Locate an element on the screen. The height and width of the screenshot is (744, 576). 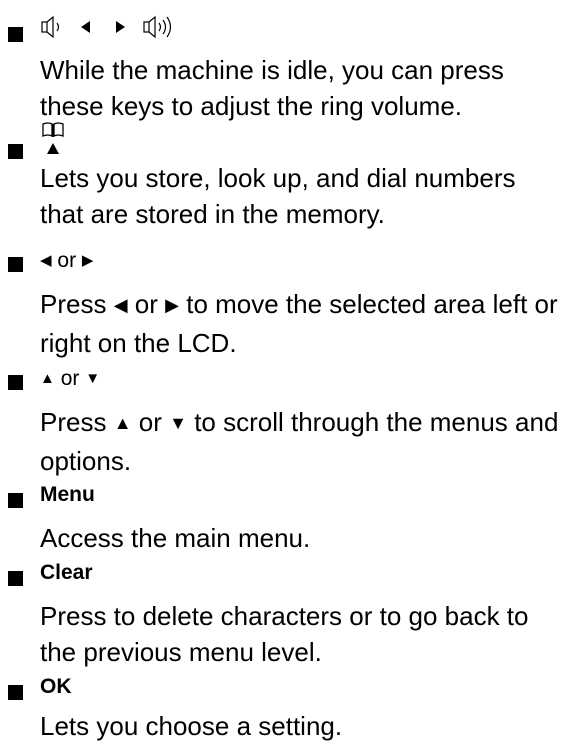
list-item-ok-key: OK Lets you choose a setting. is located at coordinates (288, 704).